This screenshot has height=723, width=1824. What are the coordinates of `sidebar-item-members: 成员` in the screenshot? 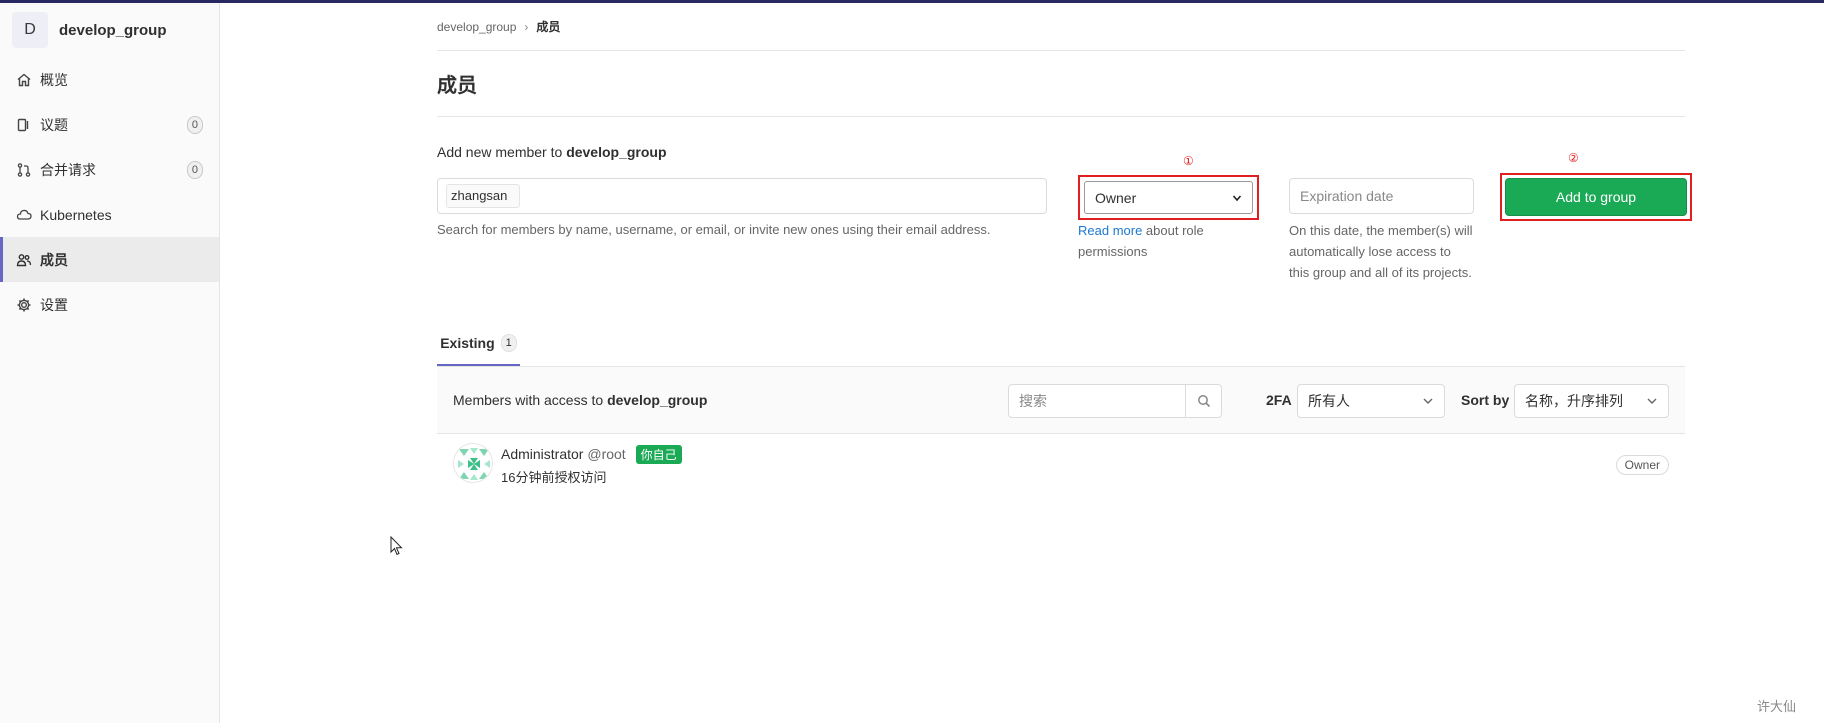 It's located at (109, 259).